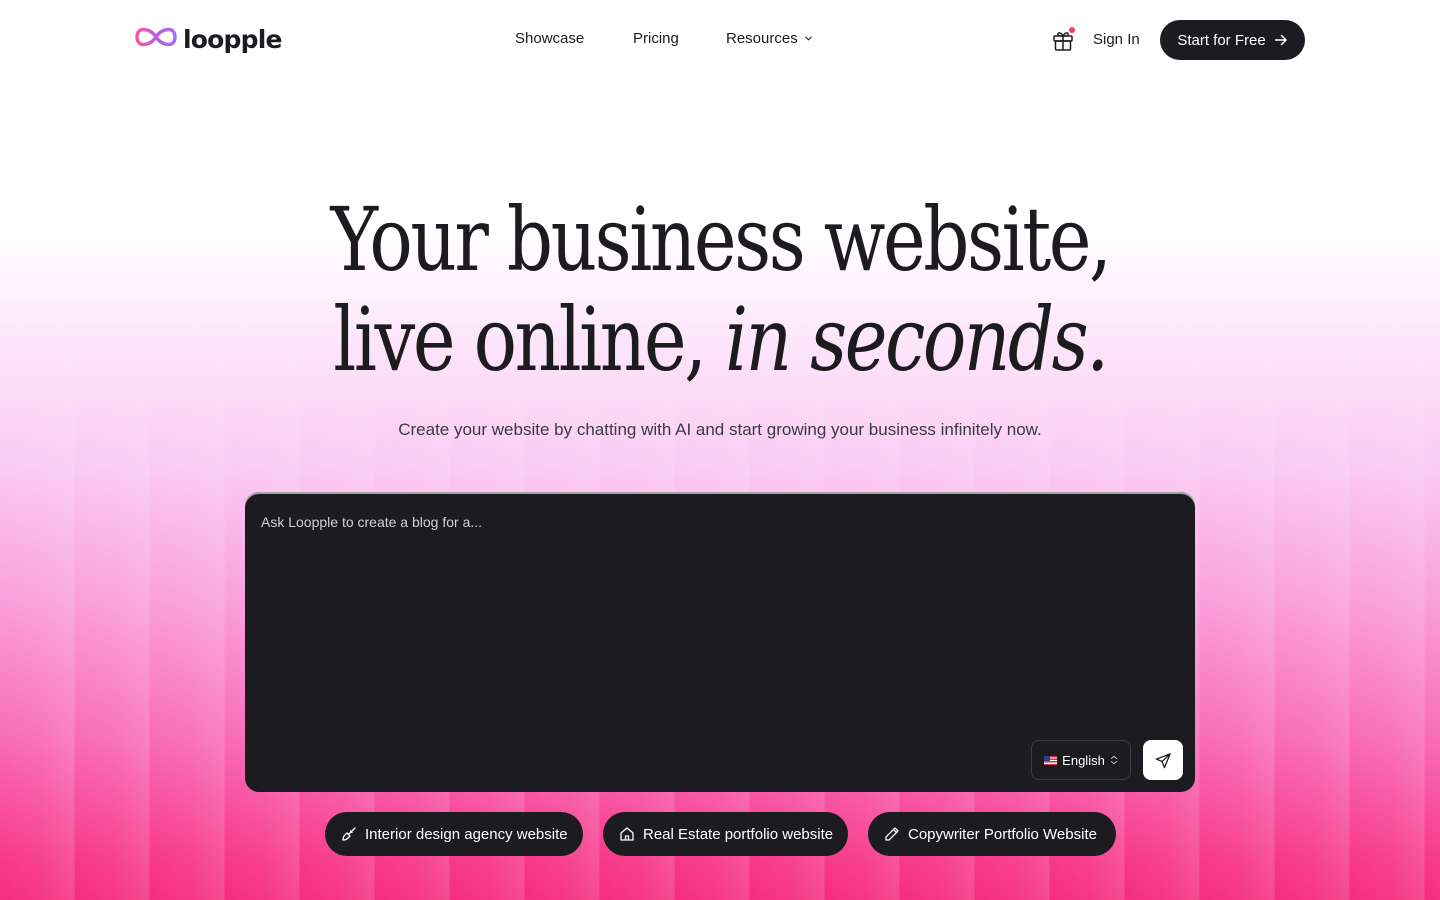 This screenshot has height=900, width=1440. I want to click on suggestion-chip-label: Real Estate portfolio website, so click(738, 834).